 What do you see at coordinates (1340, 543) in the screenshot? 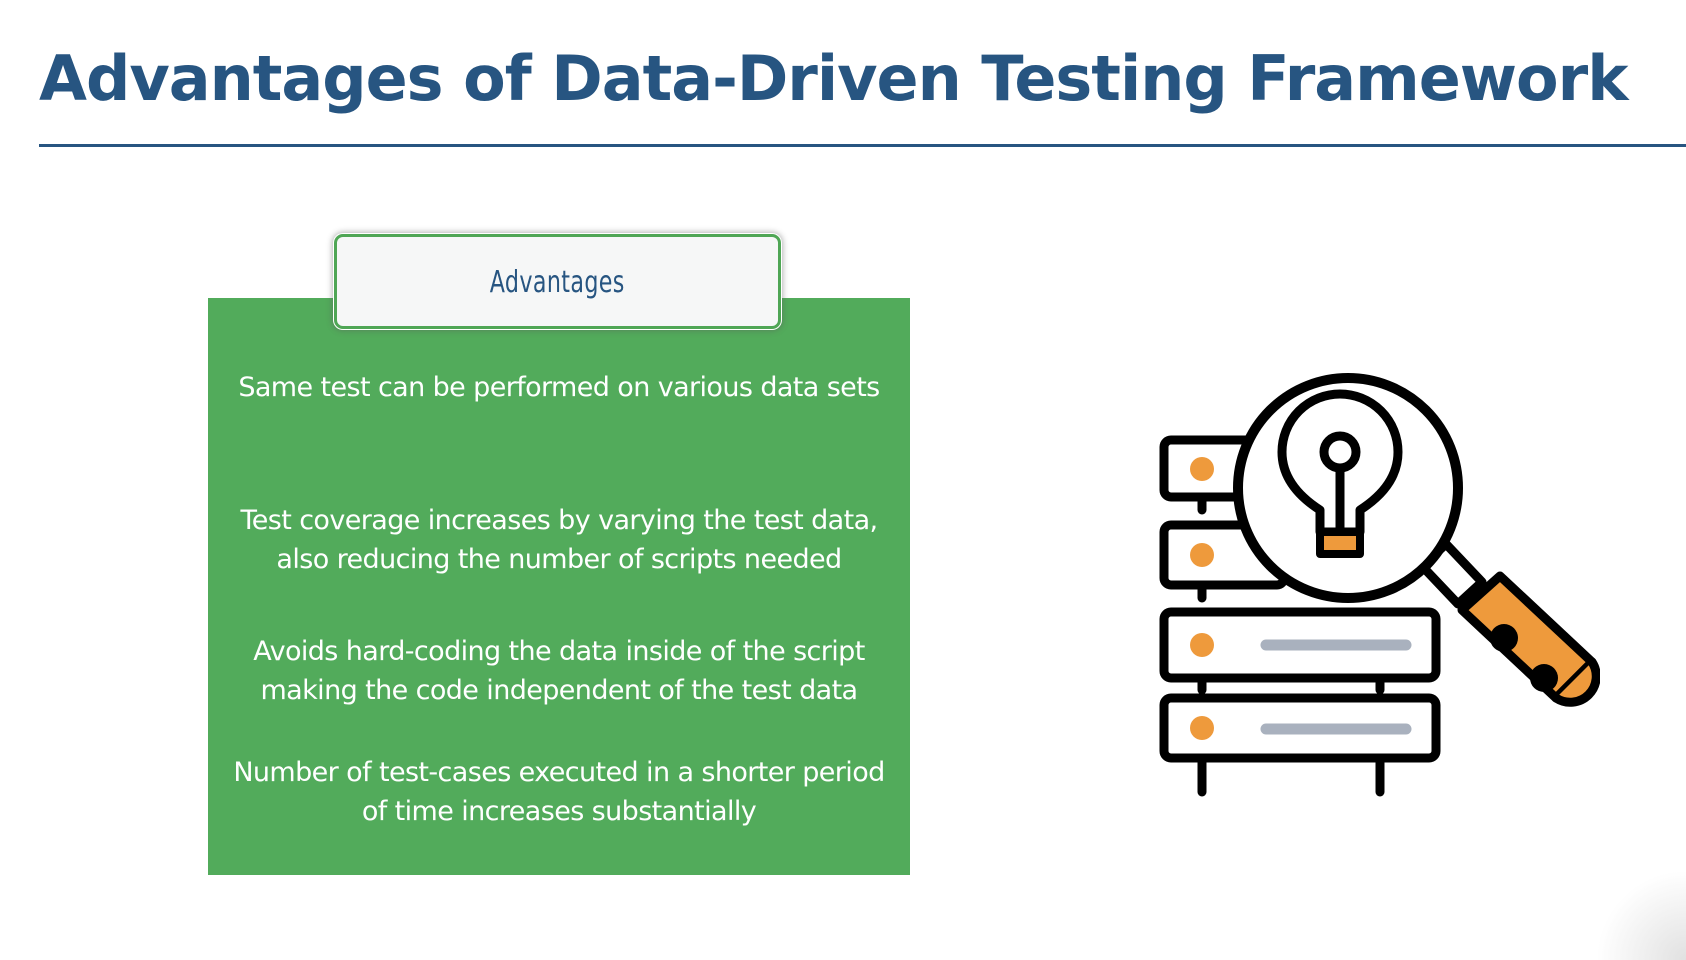
I see `lightbulb-base` at bounding box center [1340, 543].